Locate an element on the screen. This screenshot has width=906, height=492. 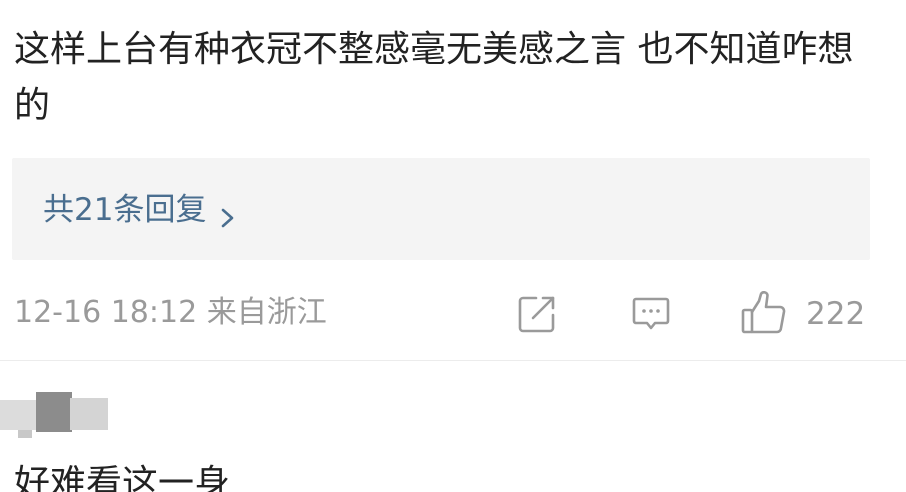
comment-timestamp-location: 12-16 18:12 来自浙江 is located at coordinates (170, 312).